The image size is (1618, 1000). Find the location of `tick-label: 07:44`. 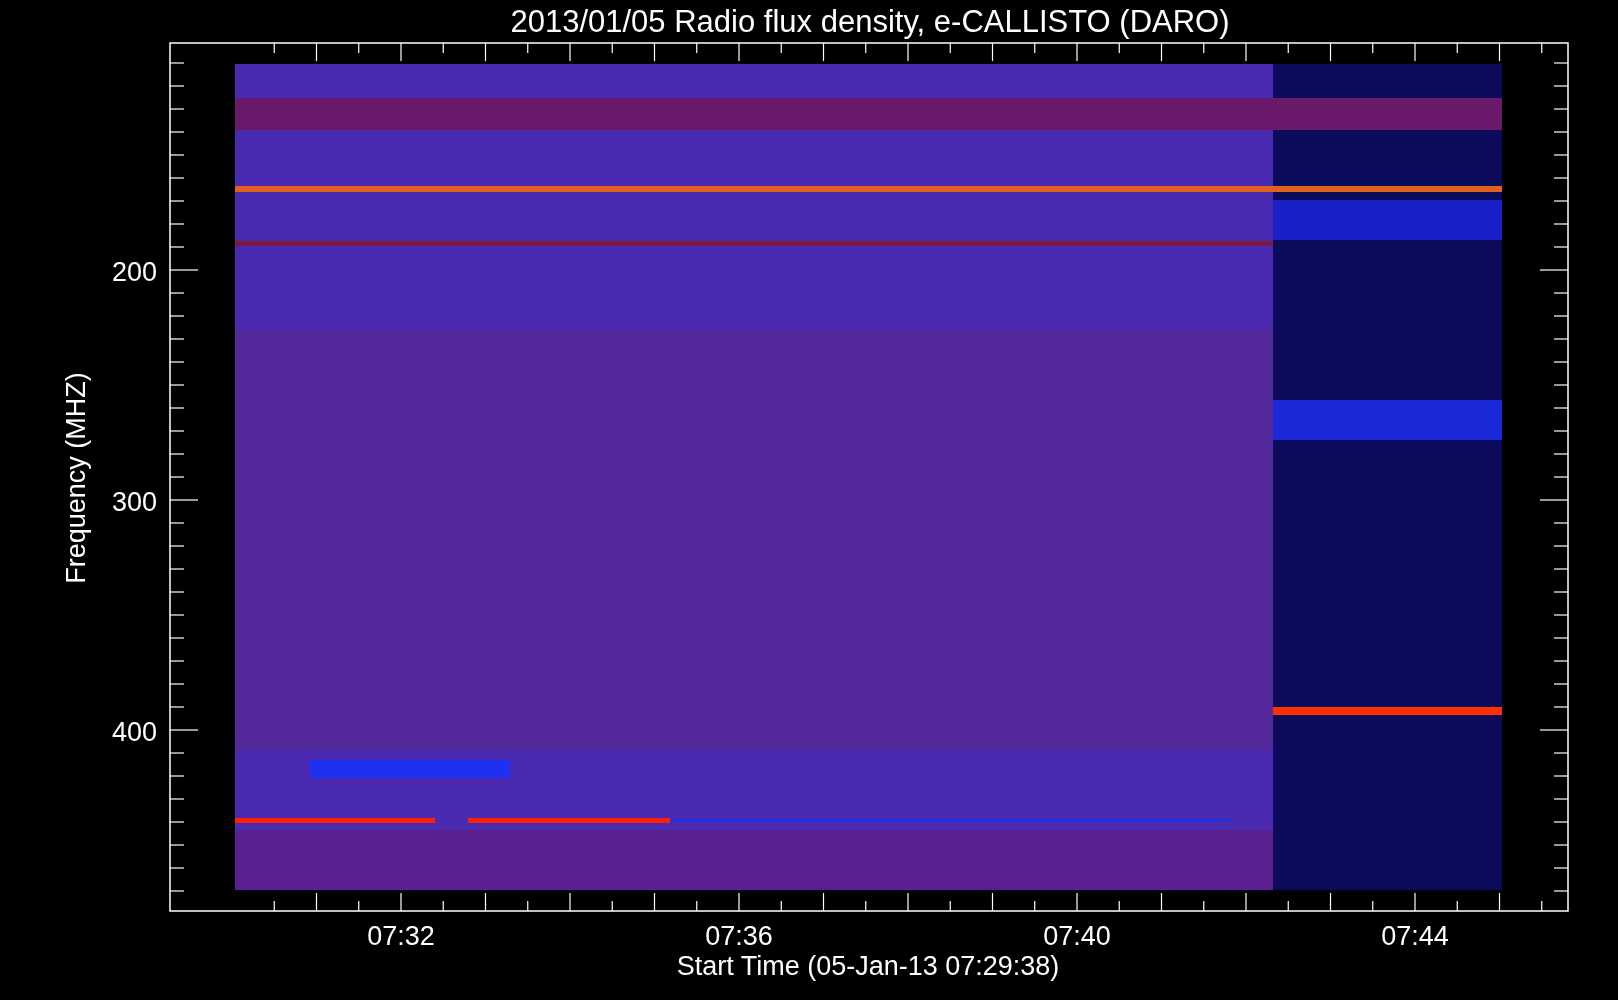

tick-label: 07:44 is located at coordinates (1415, 936).